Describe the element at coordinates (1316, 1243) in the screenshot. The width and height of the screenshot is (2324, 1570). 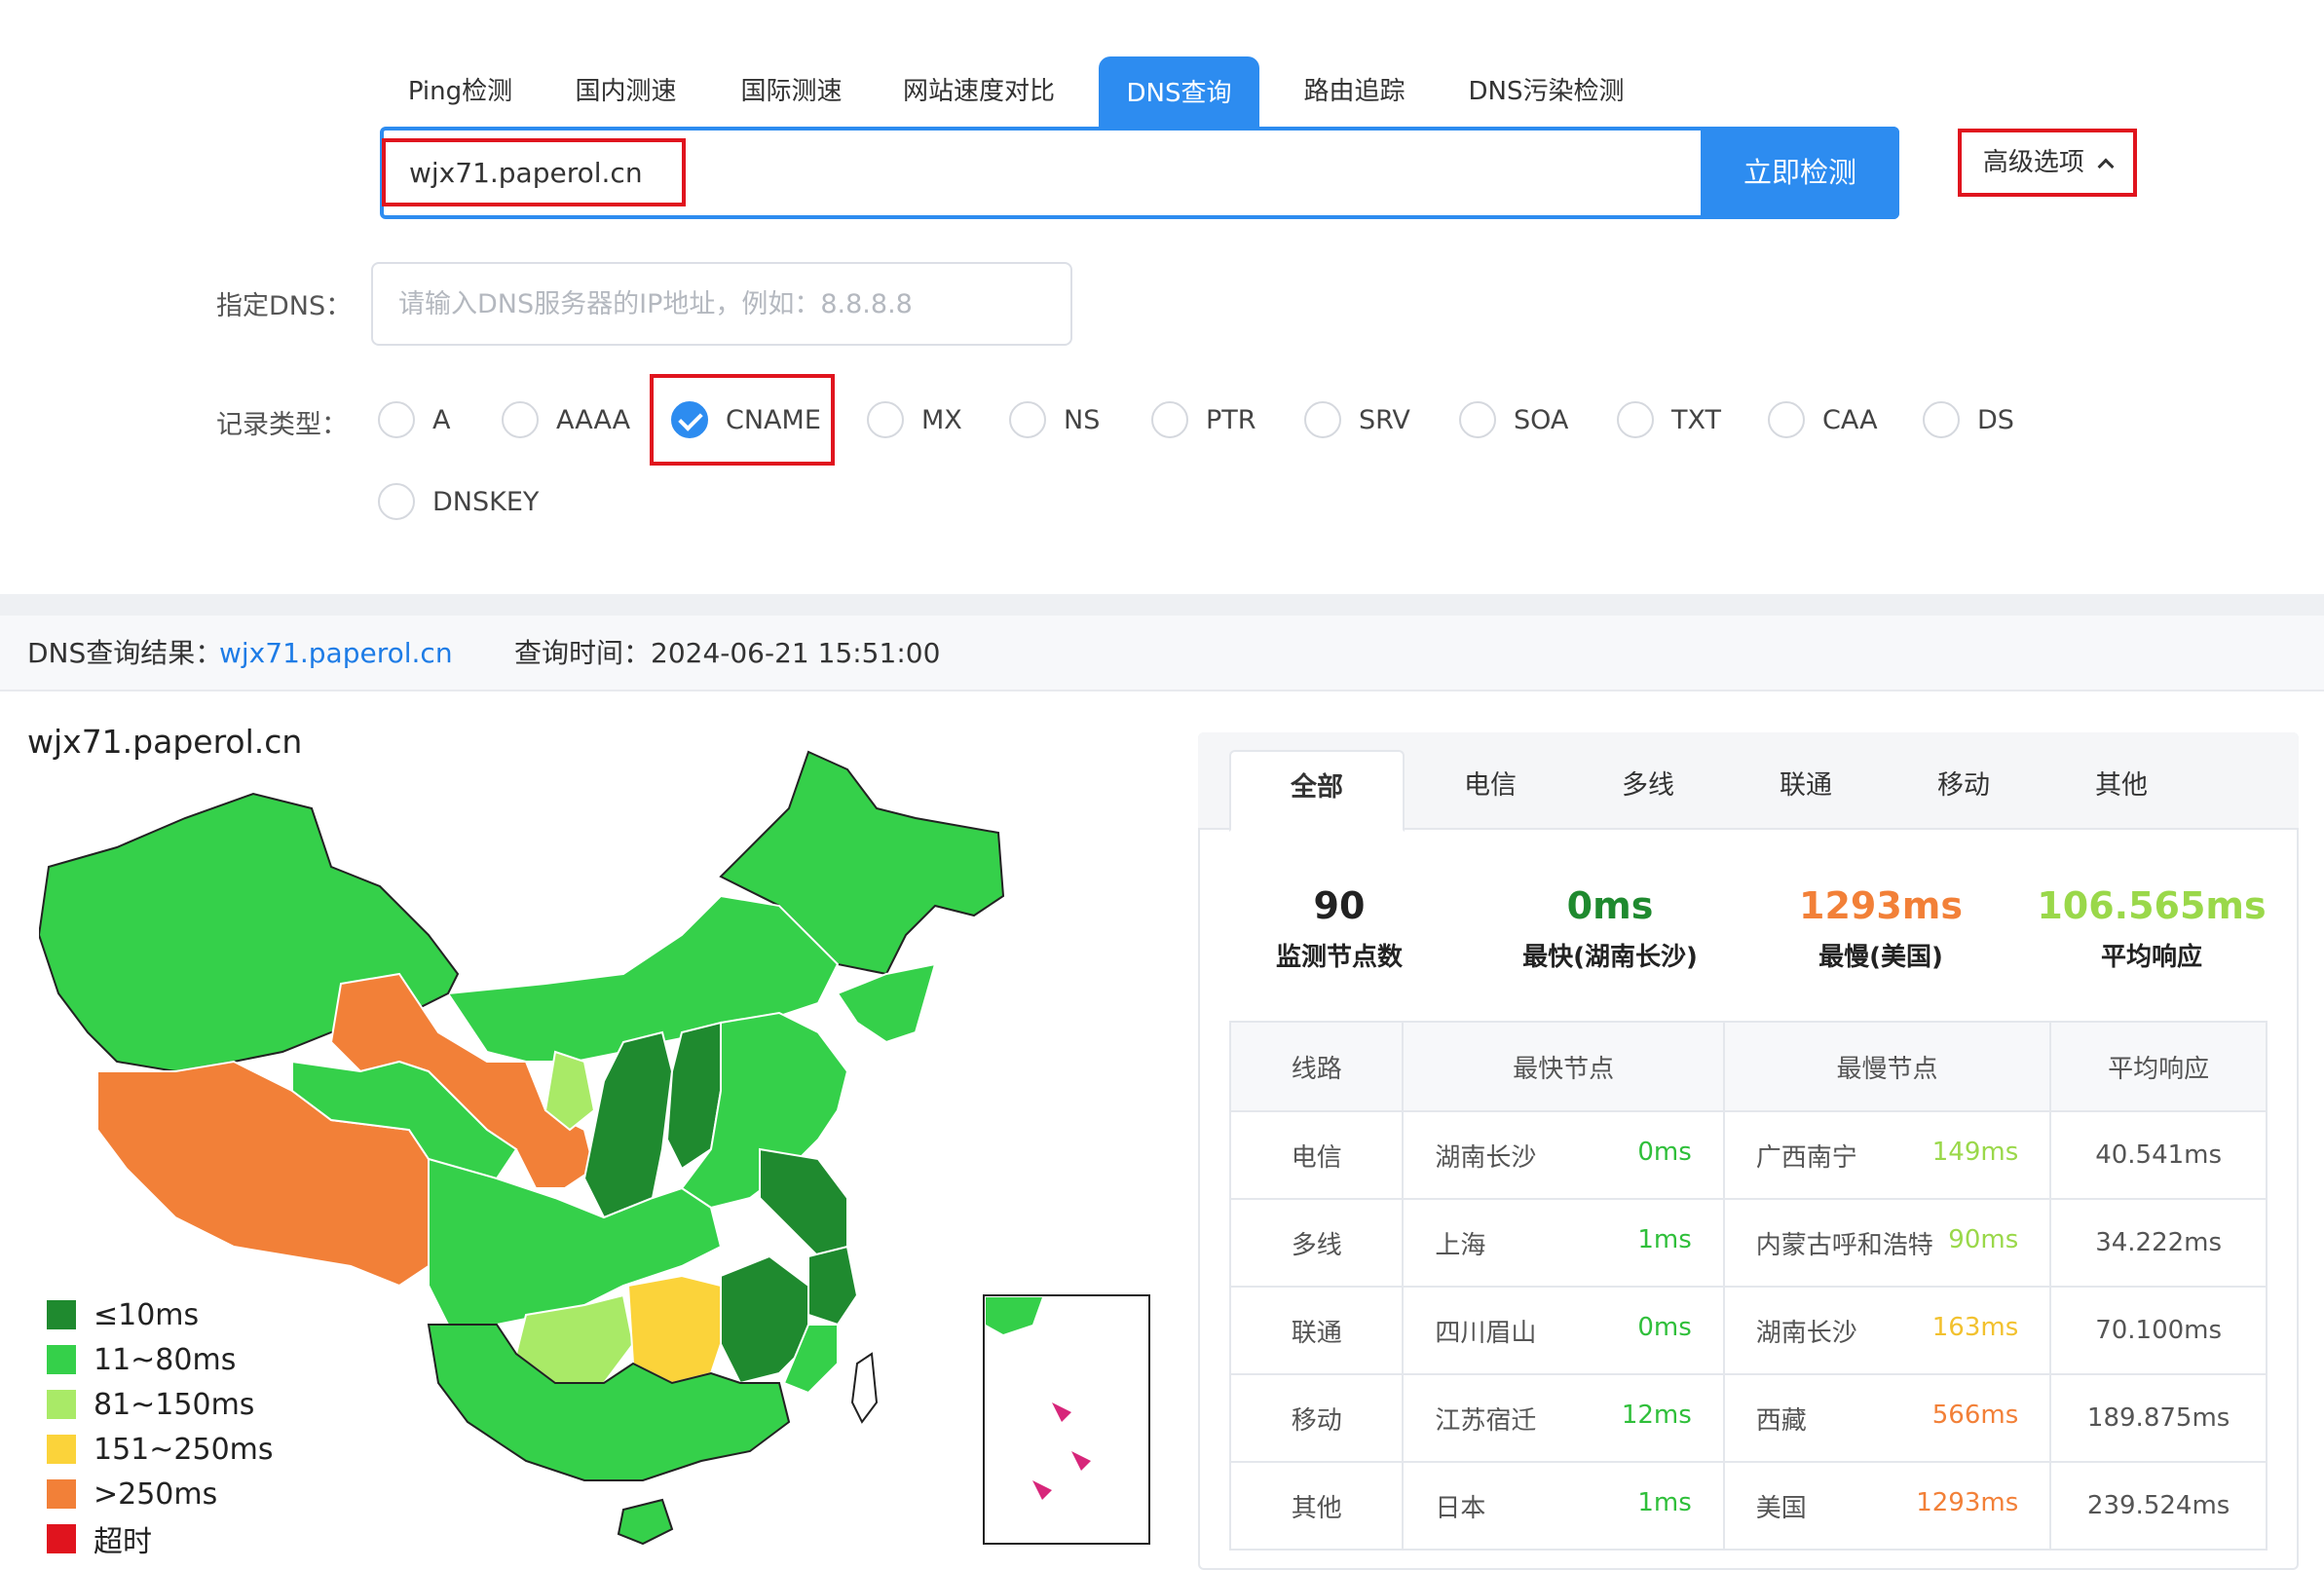
I see `line-name: 多线` at that location.